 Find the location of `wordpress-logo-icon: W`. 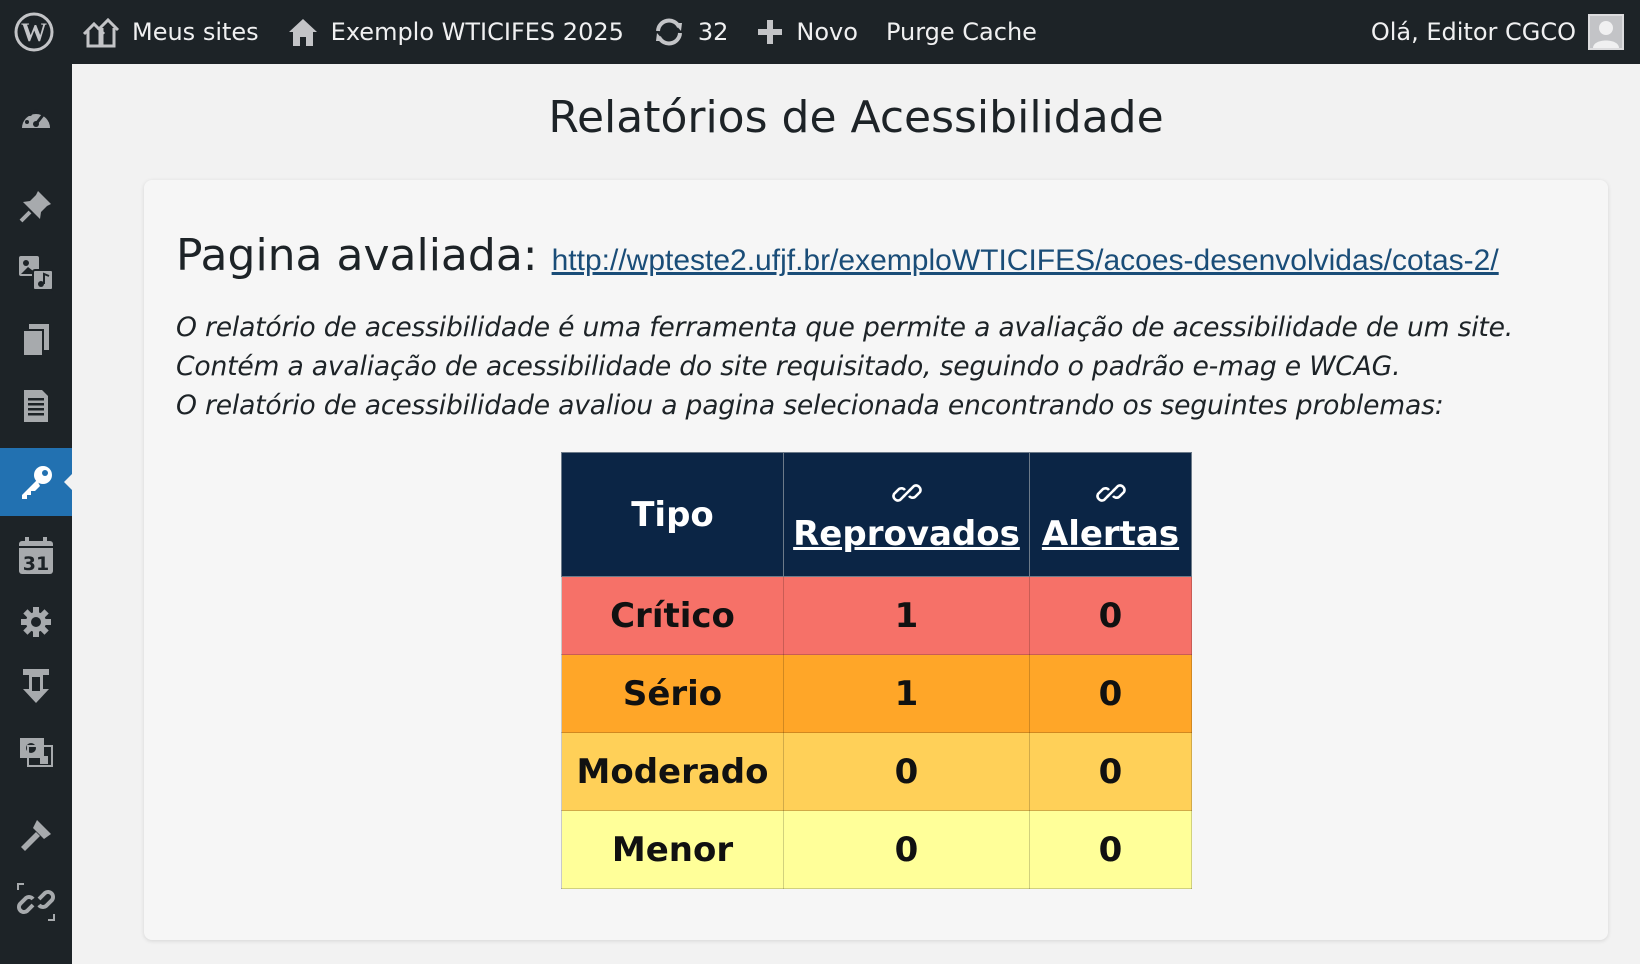

wordpress-logo-icon: W is located at coordinates (34, 32).